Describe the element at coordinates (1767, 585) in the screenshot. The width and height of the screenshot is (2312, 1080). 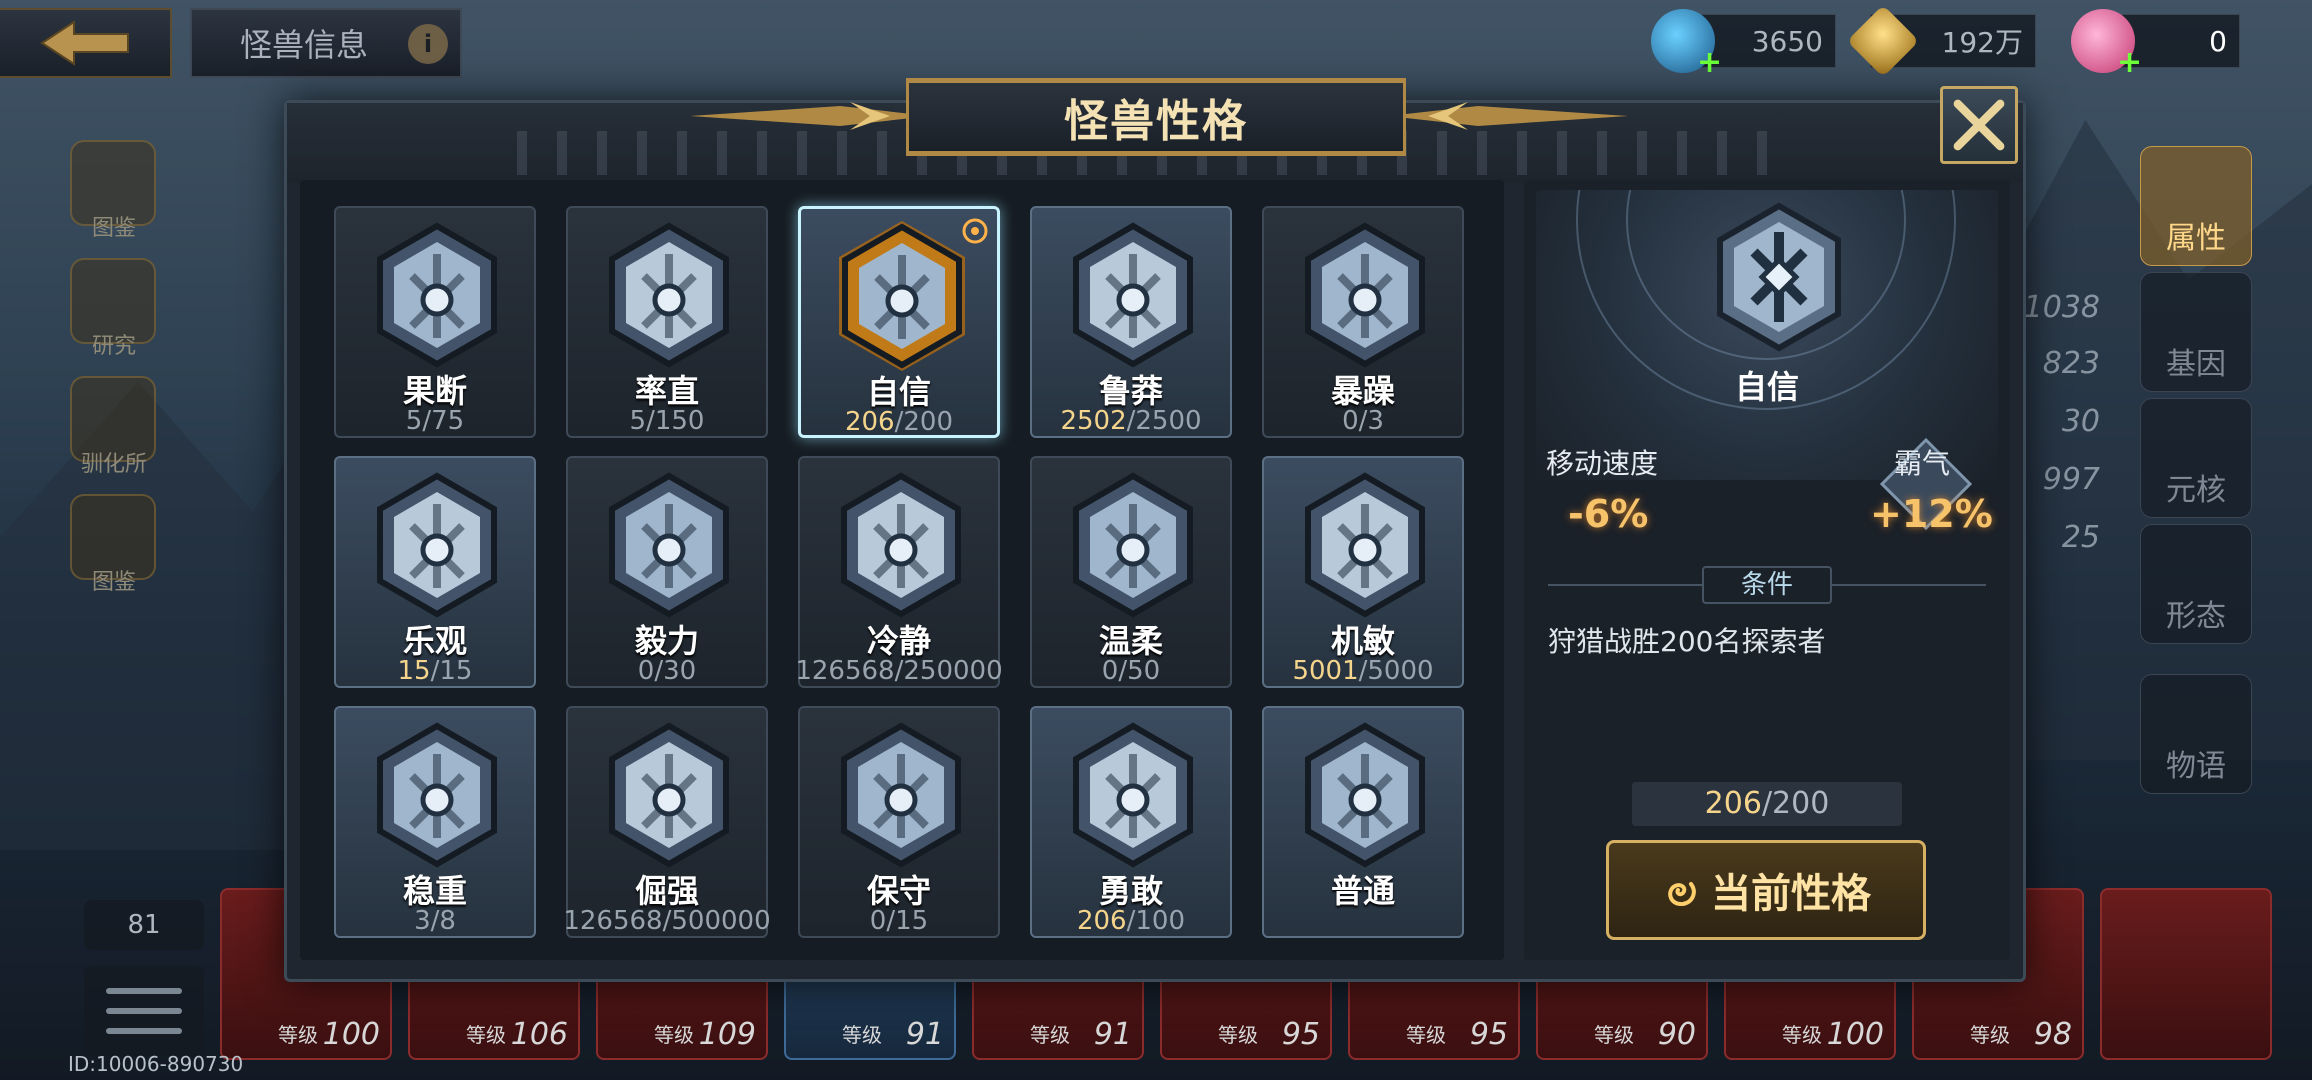
I see `condition-tag: 条件` at that location.